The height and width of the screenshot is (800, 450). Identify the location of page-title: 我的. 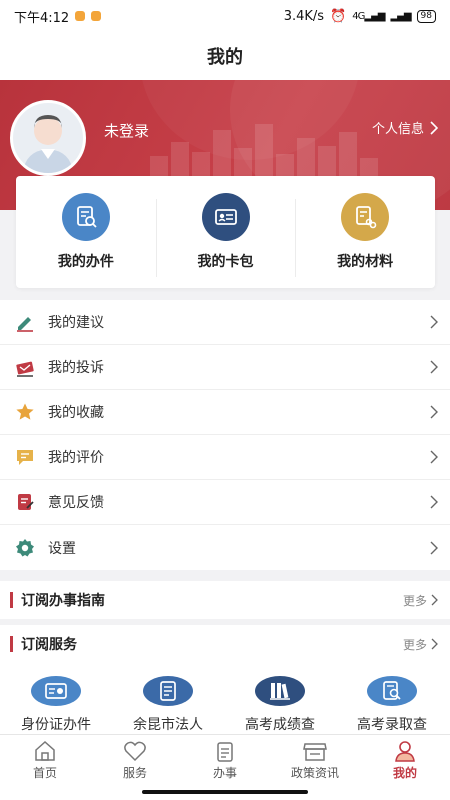
(225, 57).